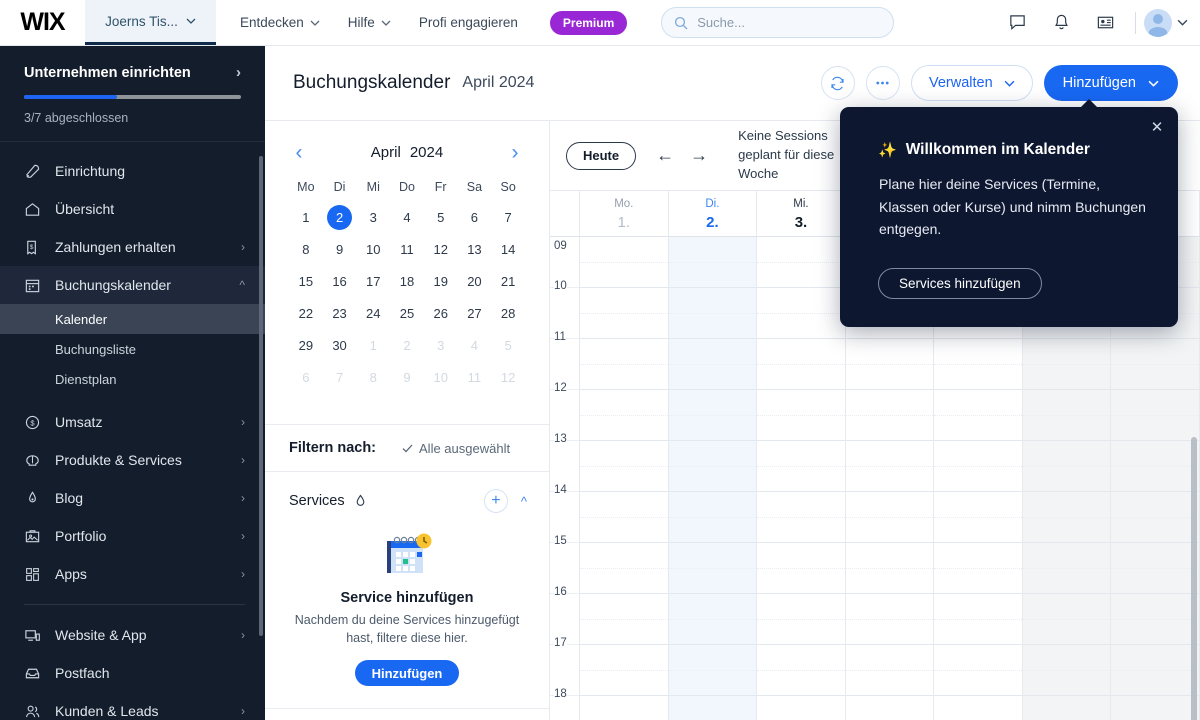 Image resolution: width=1200 pixels, height=720 pixels. What do you see at coordinates (1110, 83) in the screenshot?
I see `add-button: Hinzufügen` at bounding box center [1110, 83].